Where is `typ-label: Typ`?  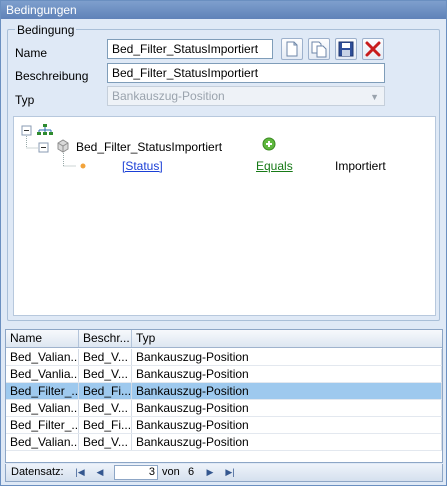
typ-label: Typ is located at coordinates (25, 100).